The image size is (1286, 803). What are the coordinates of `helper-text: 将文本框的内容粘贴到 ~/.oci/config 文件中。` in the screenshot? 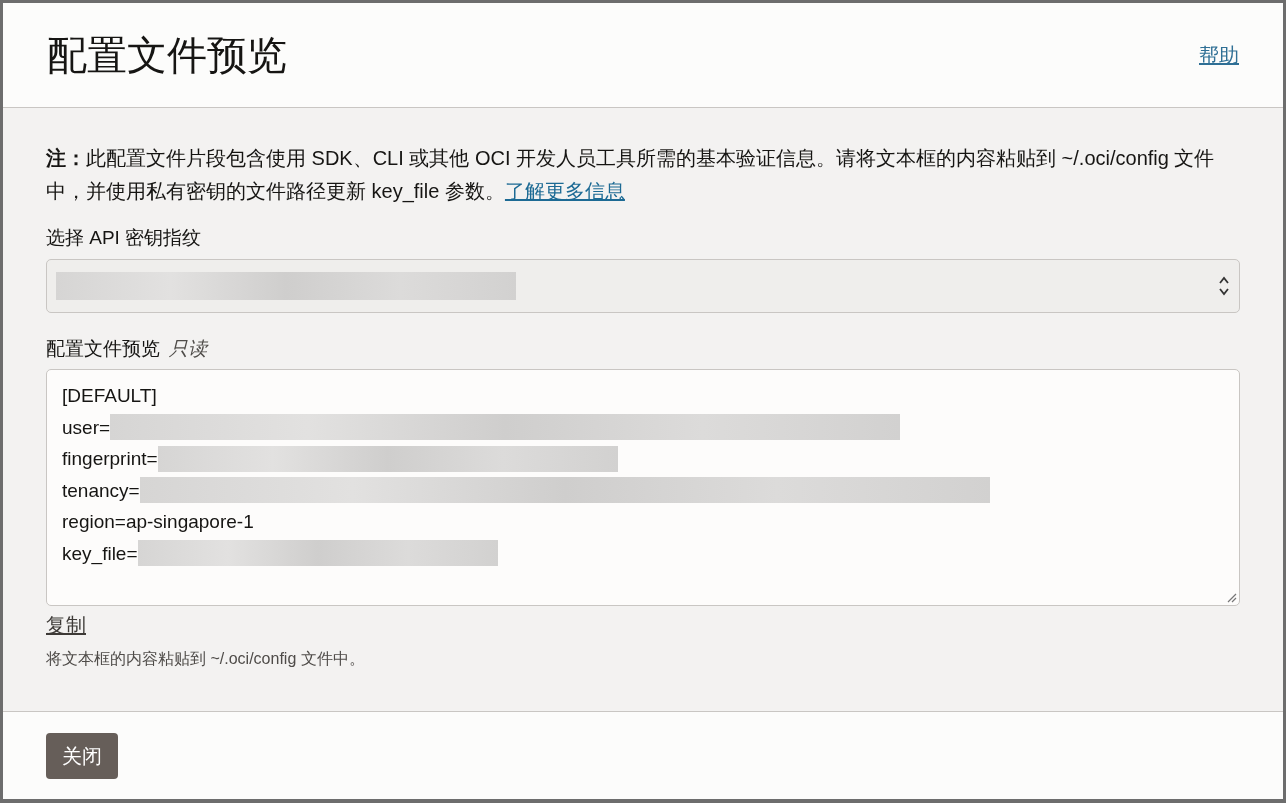 It's located at (206, 658).